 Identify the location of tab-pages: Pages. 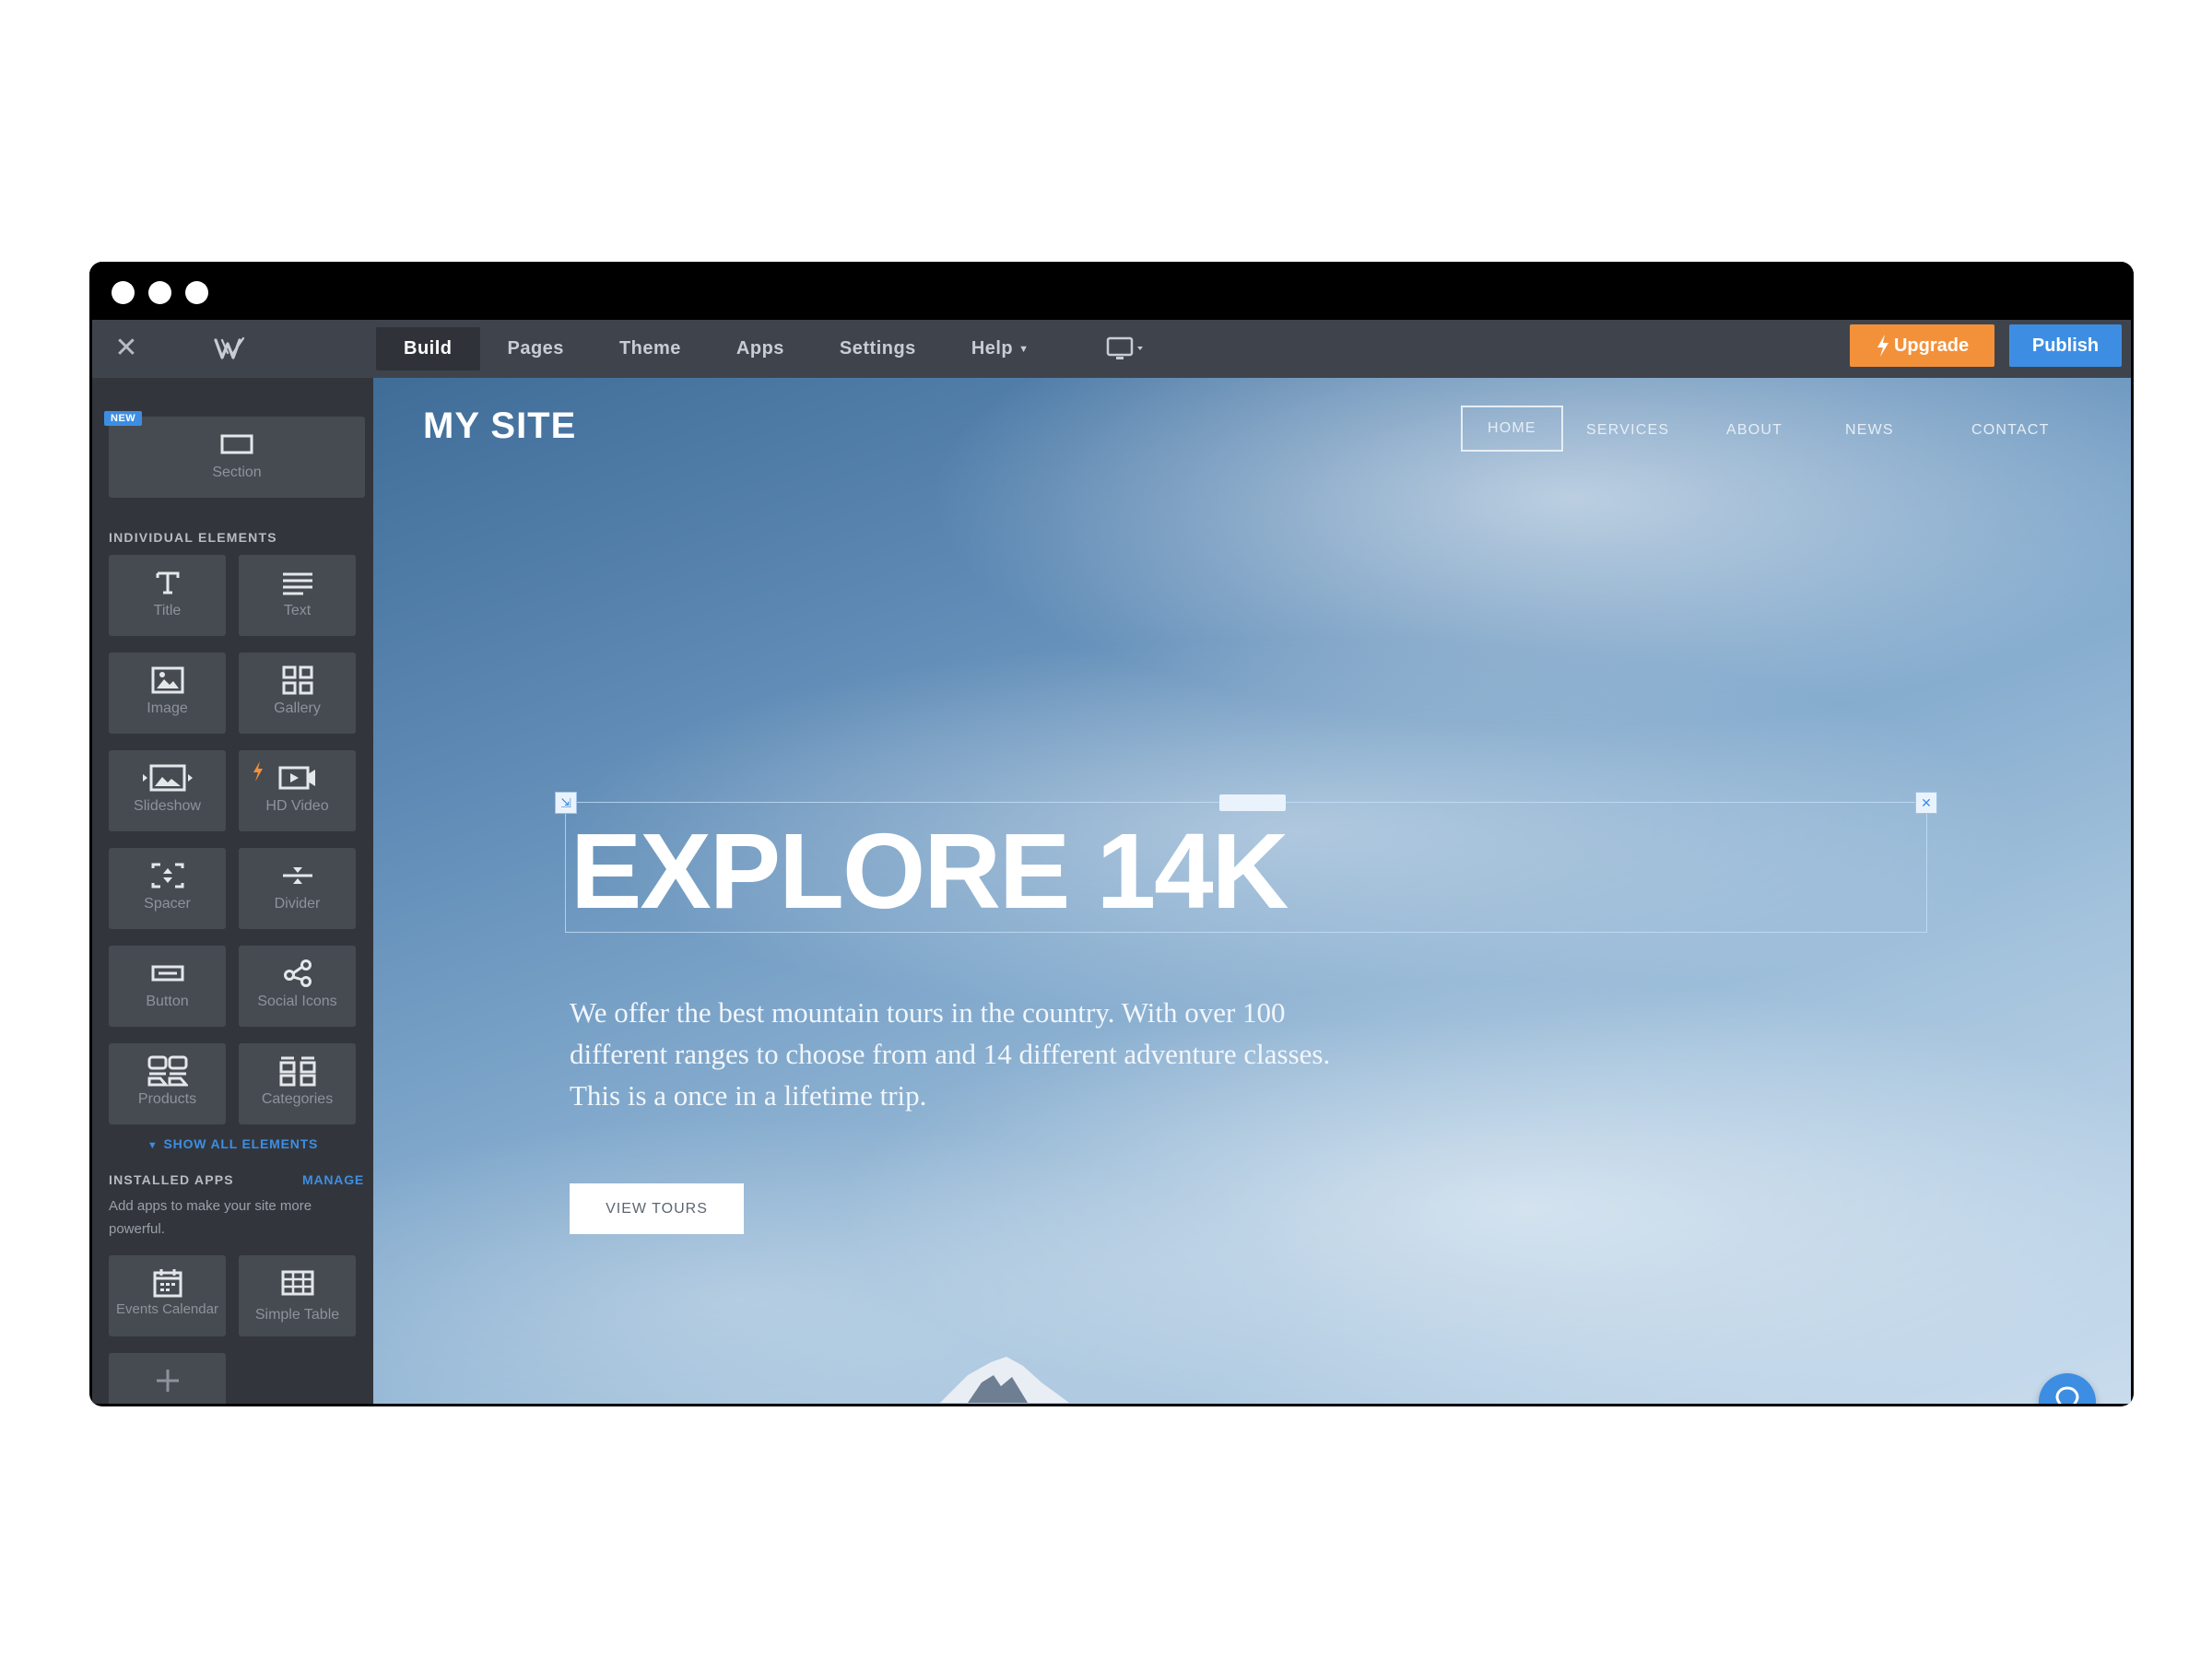
(536, 349).